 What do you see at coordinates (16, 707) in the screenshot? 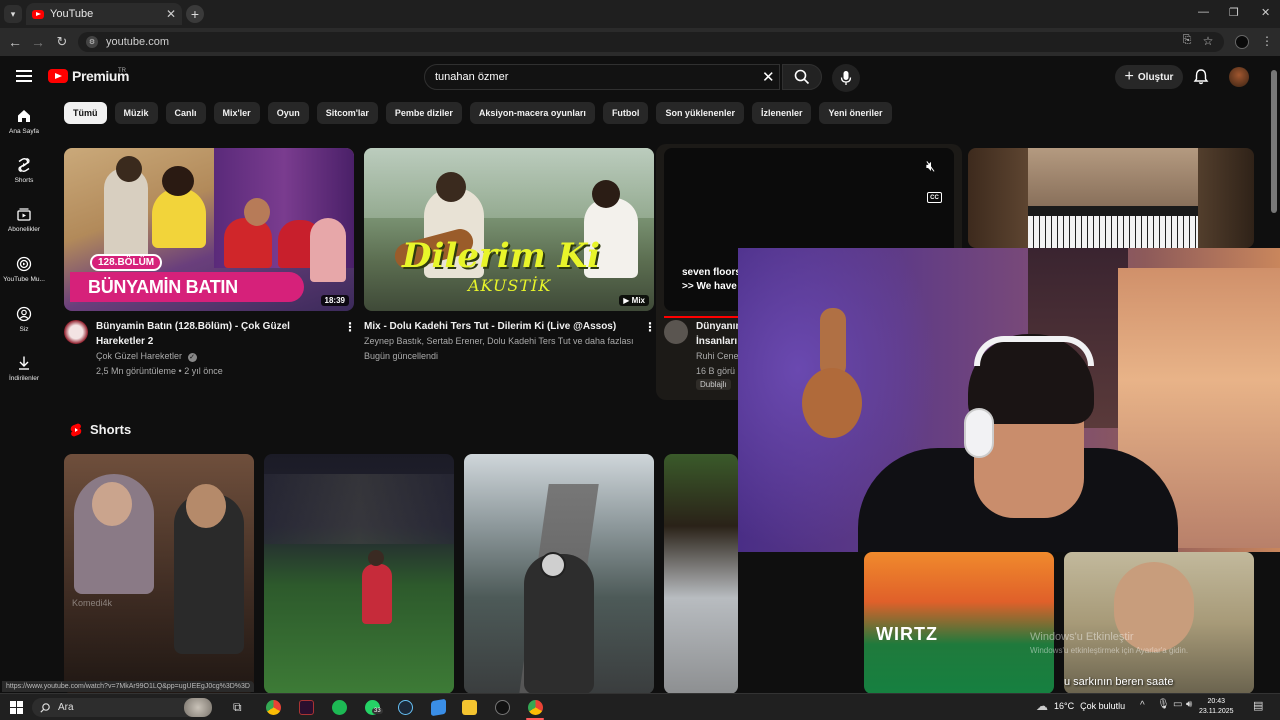
I see `windows-start-icon` at bounding box center [16, 707].